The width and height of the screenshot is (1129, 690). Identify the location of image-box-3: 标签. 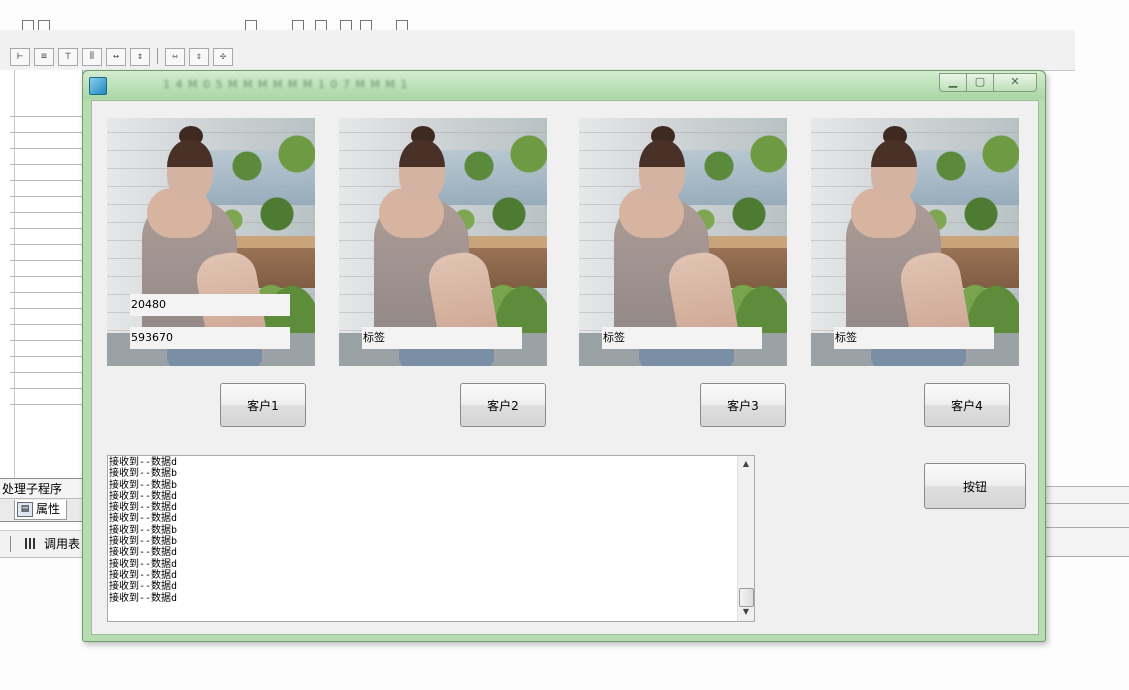
(683, 242).